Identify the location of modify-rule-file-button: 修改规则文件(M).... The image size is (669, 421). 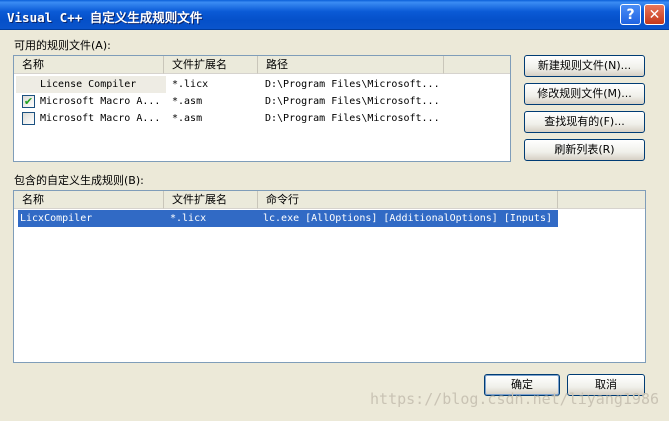
(584, 94).